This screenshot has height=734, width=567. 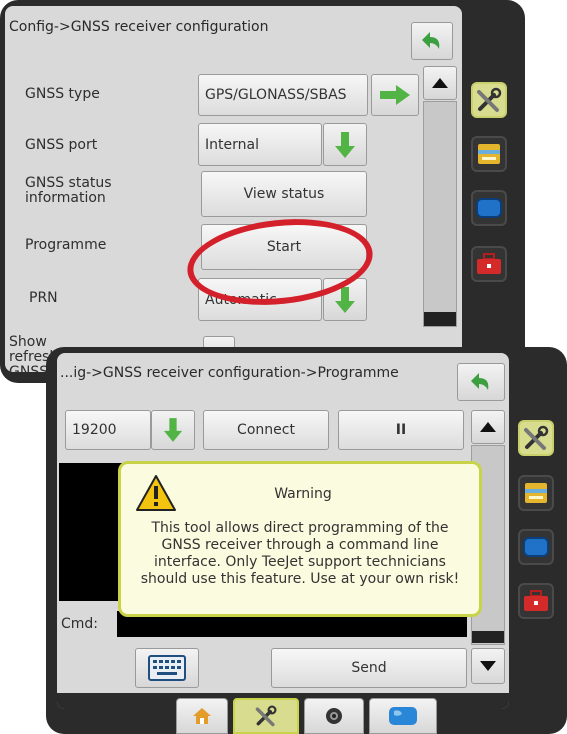 I want to click on front-side-tools-button, so click(x=536, y=438).